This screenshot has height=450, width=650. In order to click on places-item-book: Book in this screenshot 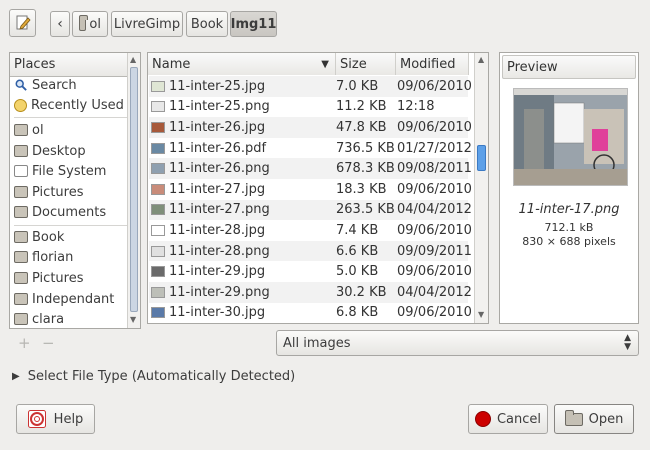, I will do `click(69, 237)`.